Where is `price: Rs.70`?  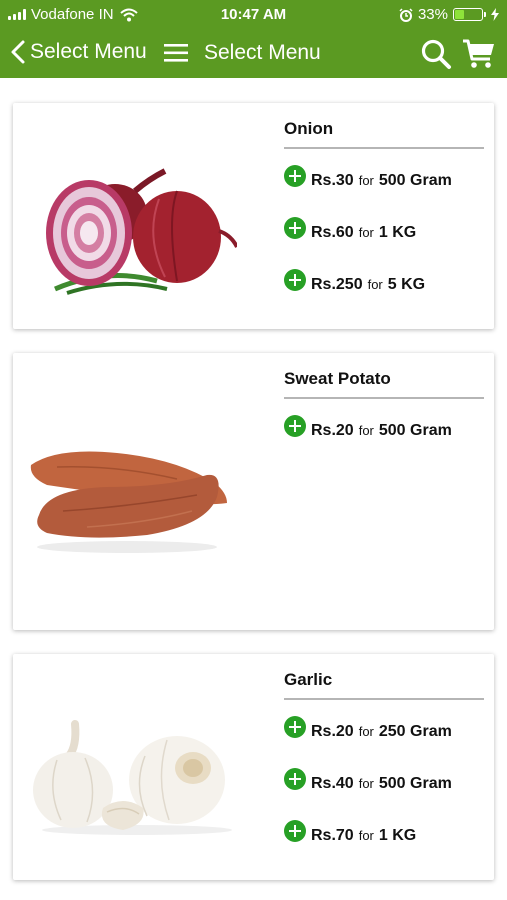
price: Rs.70 is located at coordinates (332, 835).